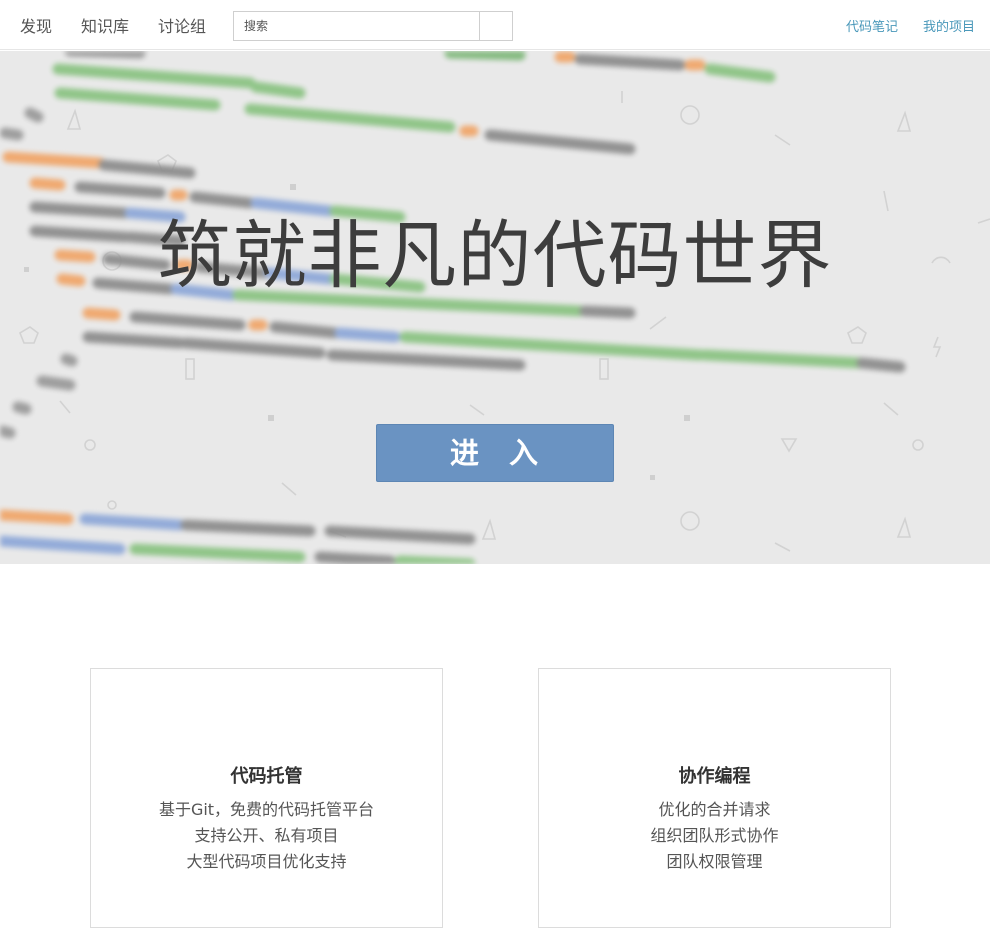 The height and width of the screenshot is (928, 990). I want to click on search-input, so click(357, 26).